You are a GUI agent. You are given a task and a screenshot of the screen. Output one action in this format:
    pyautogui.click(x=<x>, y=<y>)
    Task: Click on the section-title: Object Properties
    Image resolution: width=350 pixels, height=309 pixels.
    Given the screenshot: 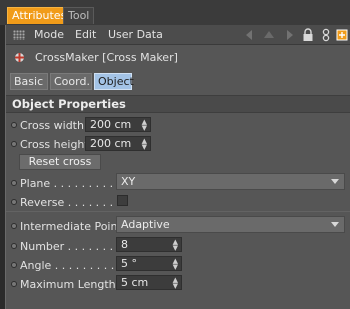 What is the action you would take?
    pyautogui.click(x=69, y=104)
    